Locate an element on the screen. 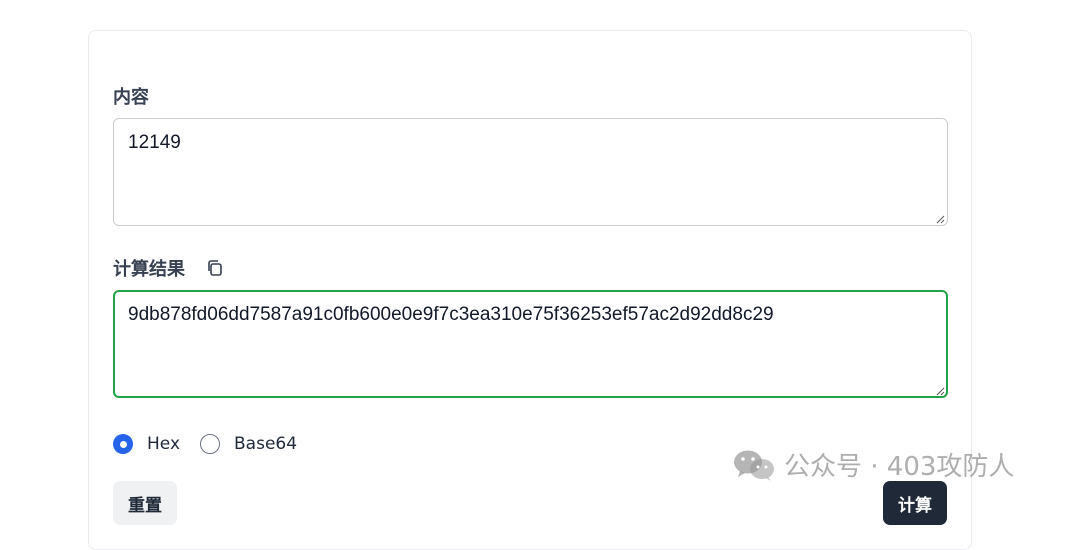 This screenshot has height=550, width=1080. wechat-logo-icon is located at coordinates (754, 465).